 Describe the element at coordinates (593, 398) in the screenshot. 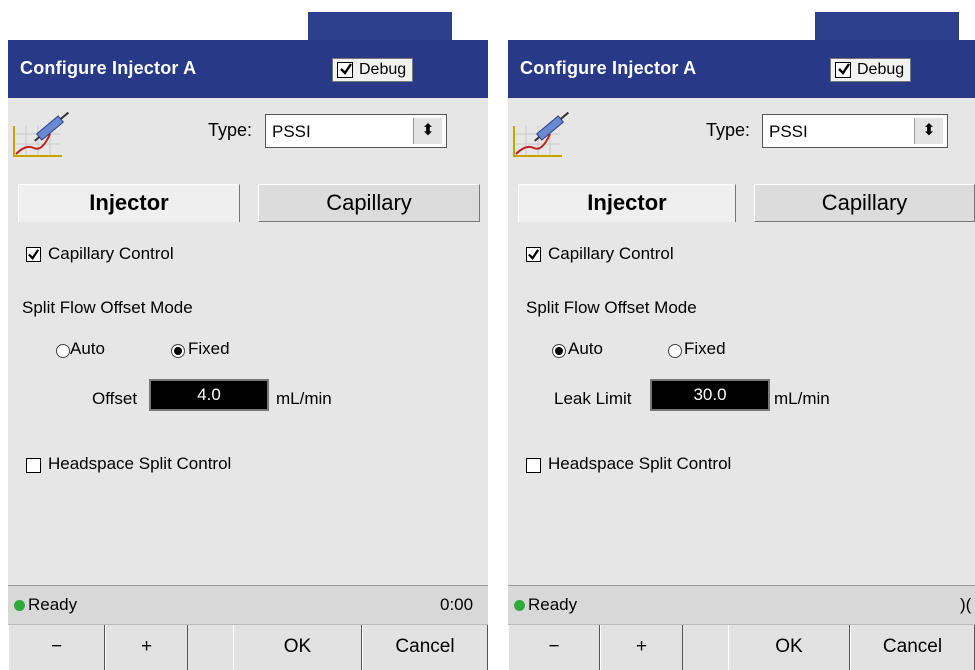

I see `leak-limit-label: Leak Limit` at that location.